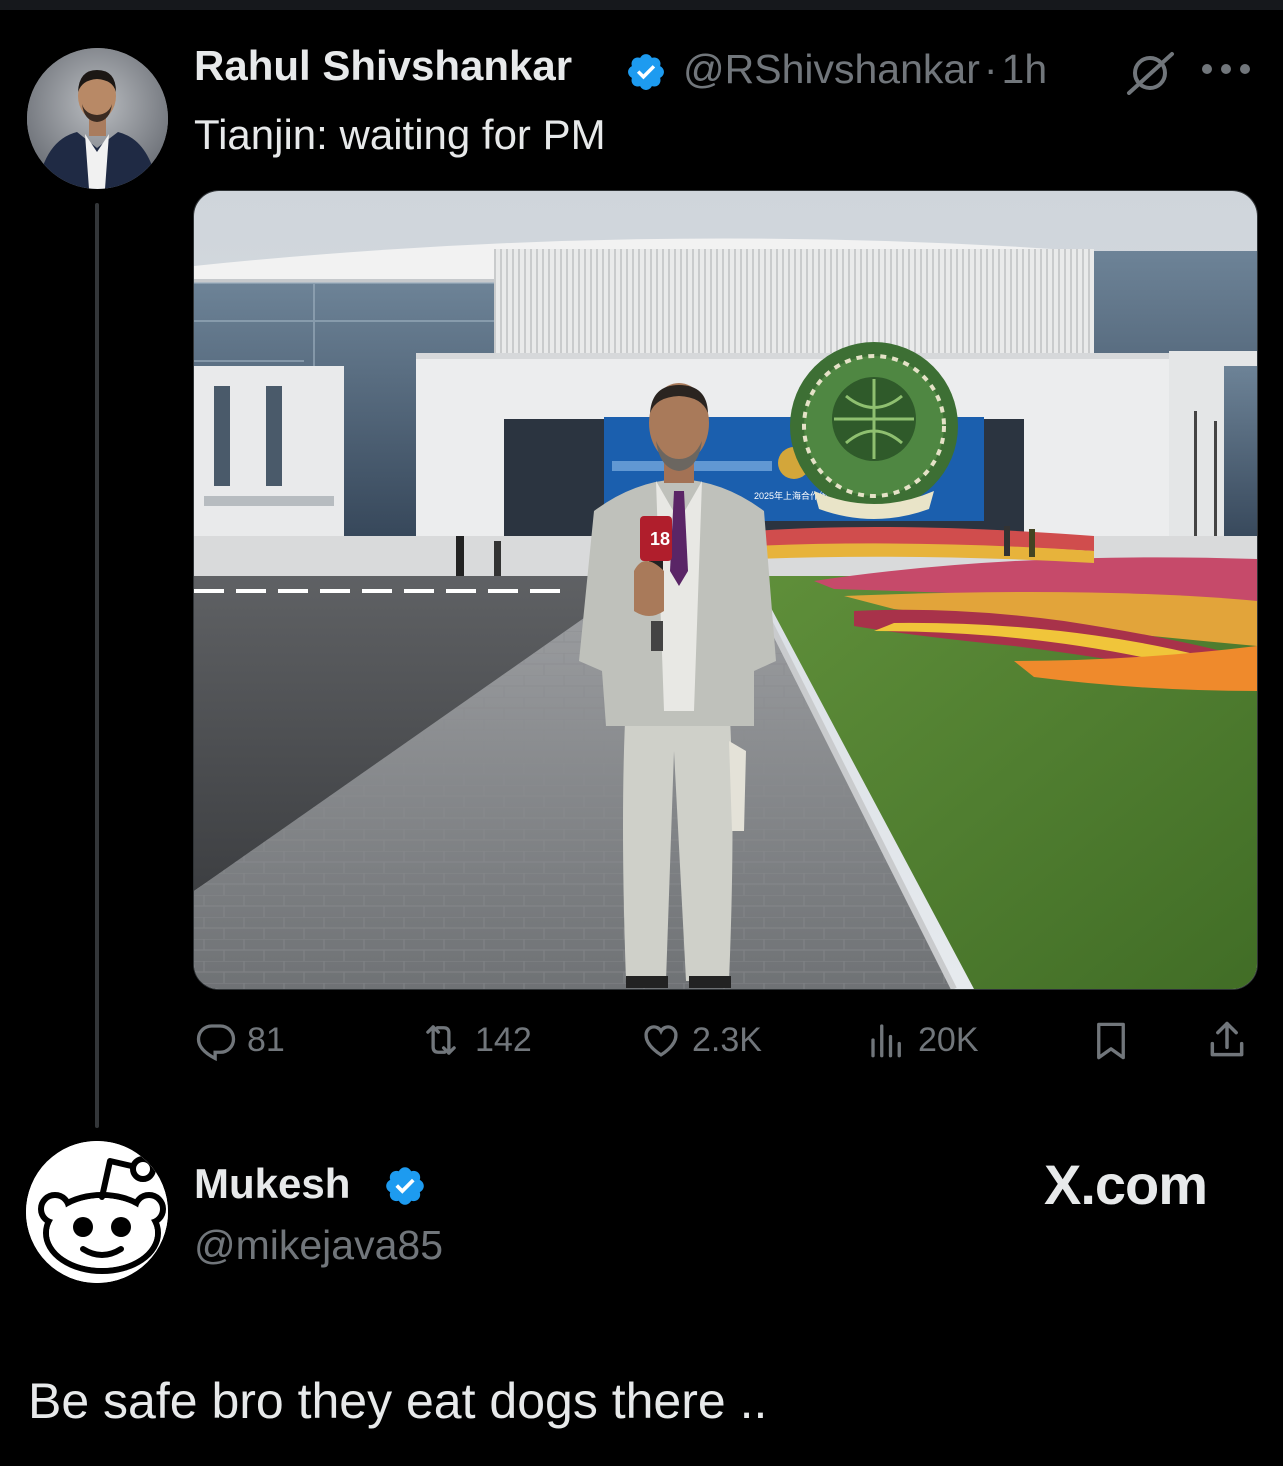 This screenshot has width=1283, height=1466. I want to click on views-icon, so click(886, 1041).